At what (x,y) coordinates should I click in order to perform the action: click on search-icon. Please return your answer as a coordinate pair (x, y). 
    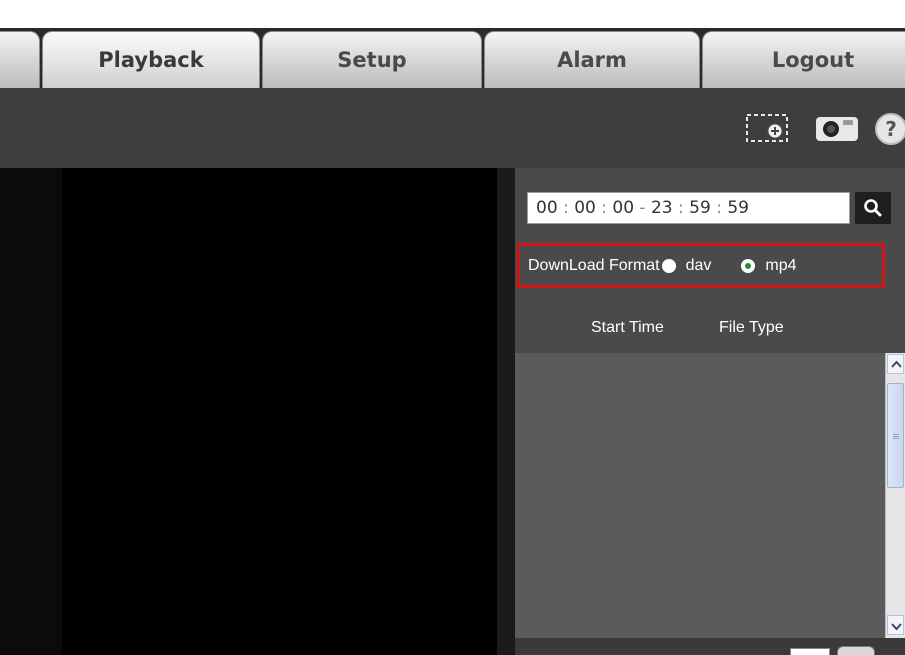
    Looking at the image, I should click on (873, 208).